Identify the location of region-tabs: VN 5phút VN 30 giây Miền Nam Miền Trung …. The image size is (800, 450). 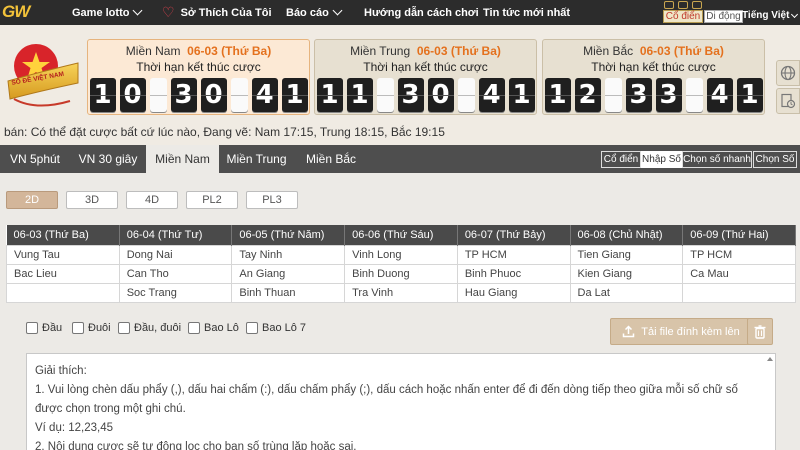
(400, 159).